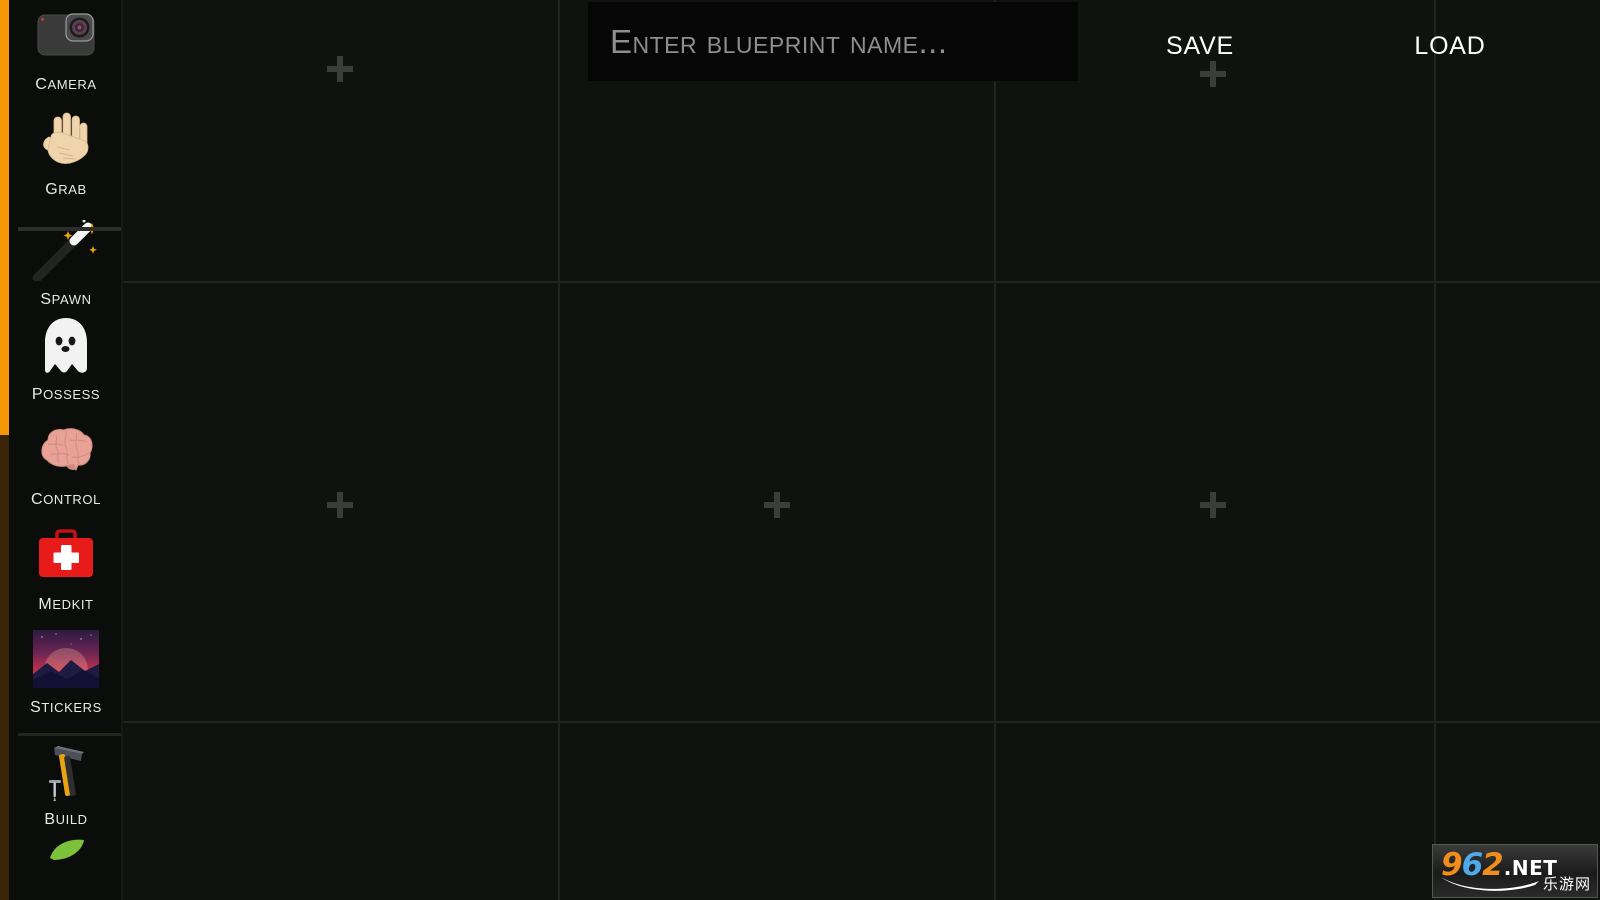 The image size is (1600, 900). I want to click on sidebar-accent-bar, so click(4, 217).